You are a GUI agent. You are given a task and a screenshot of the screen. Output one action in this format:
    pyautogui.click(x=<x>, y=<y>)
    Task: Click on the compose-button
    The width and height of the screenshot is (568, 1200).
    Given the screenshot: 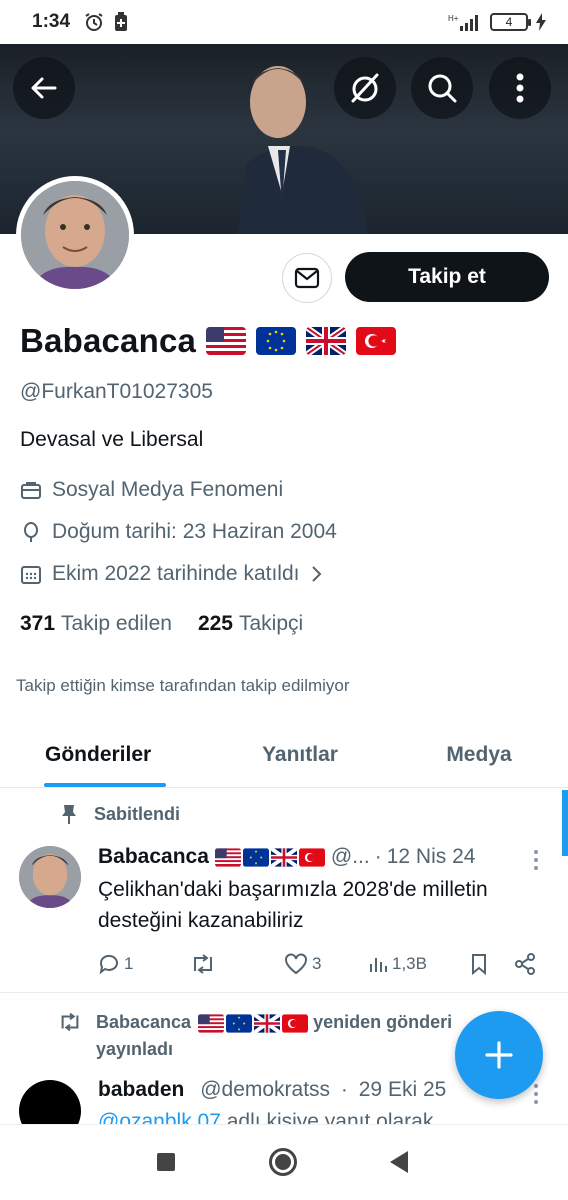 What is the action you would take?
    pyautogui.click(x=499, y=1055)
    